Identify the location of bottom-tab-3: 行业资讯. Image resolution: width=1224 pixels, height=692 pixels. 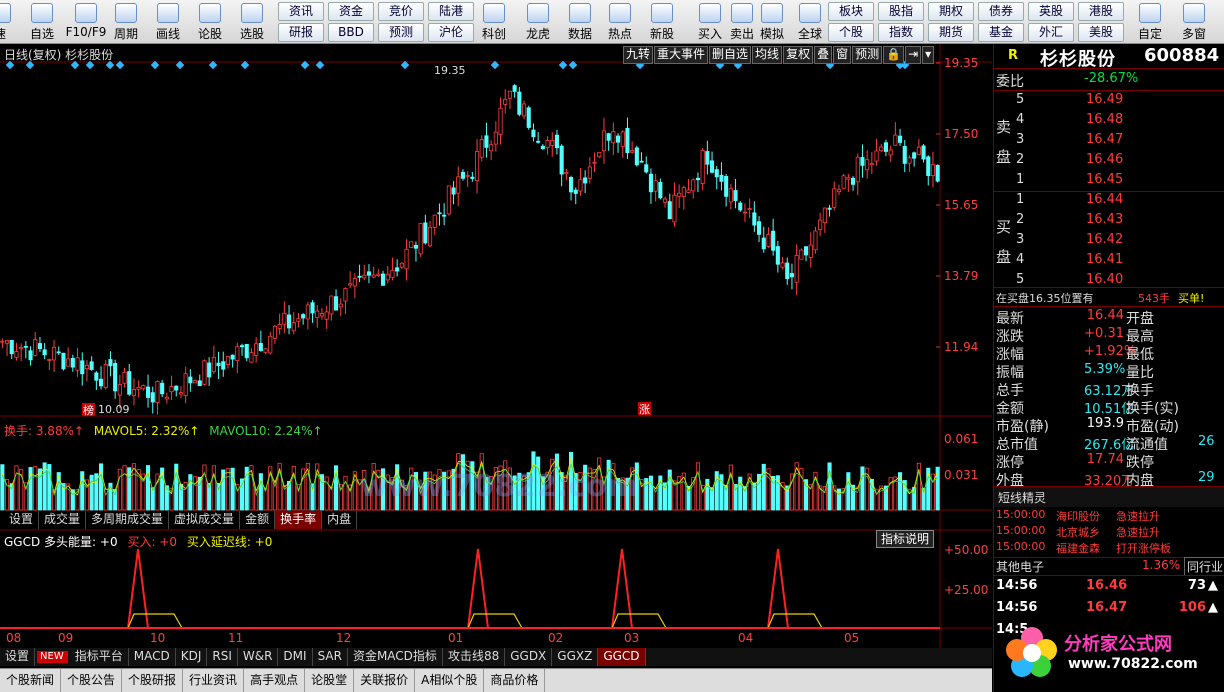
(214, 680).